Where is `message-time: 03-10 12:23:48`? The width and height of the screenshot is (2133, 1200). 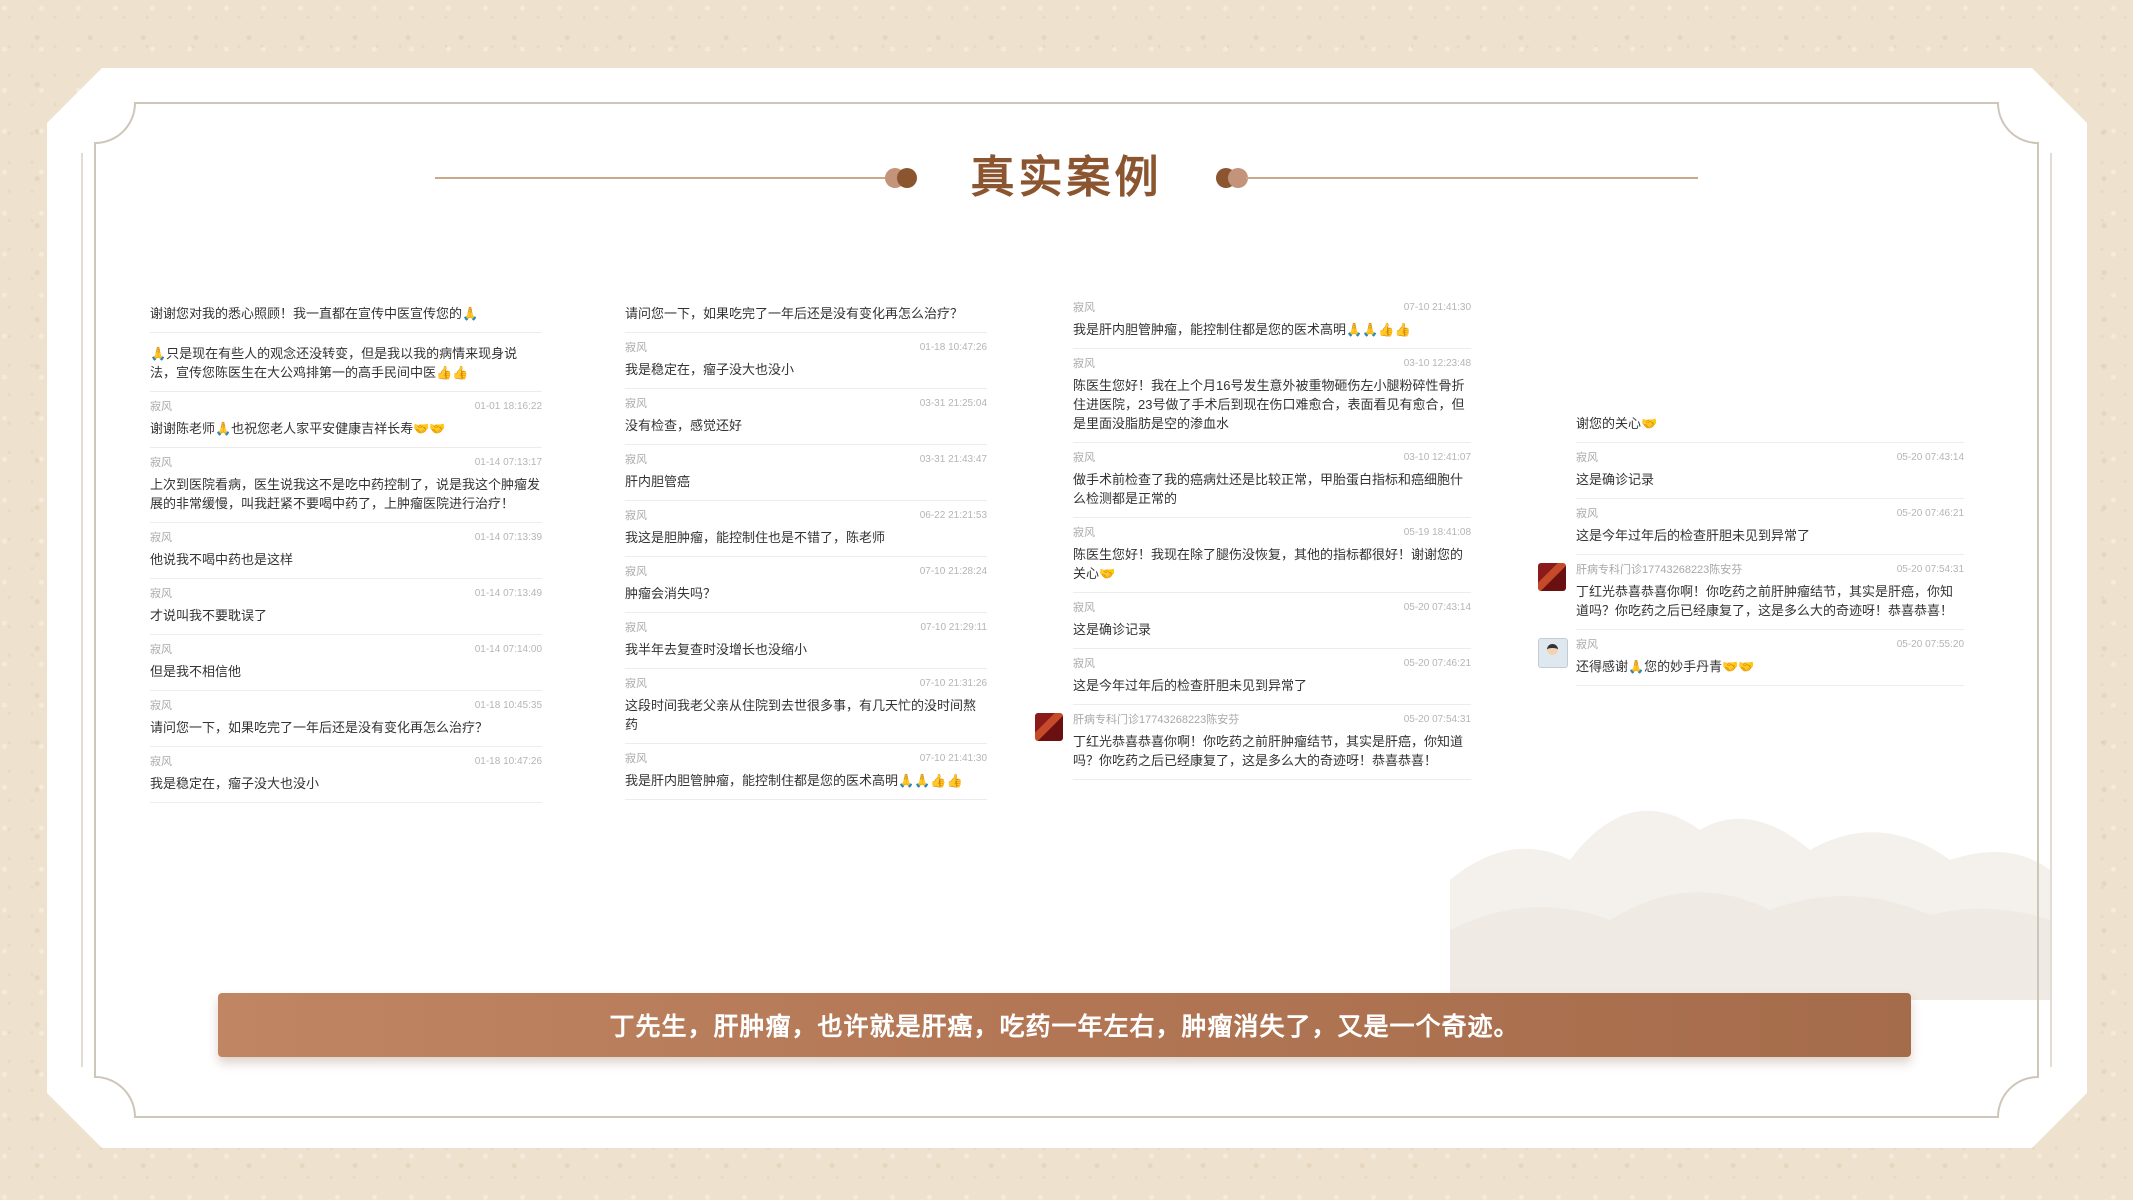
message-time: 03-10 12:23:48 is located at coordinates (1437, 363).